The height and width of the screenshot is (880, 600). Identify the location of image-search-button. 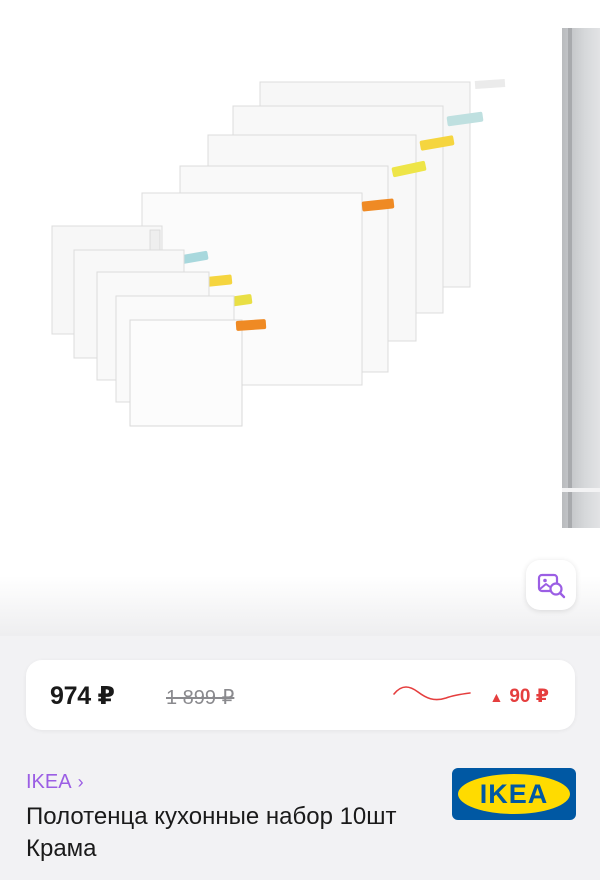
(551, 585).